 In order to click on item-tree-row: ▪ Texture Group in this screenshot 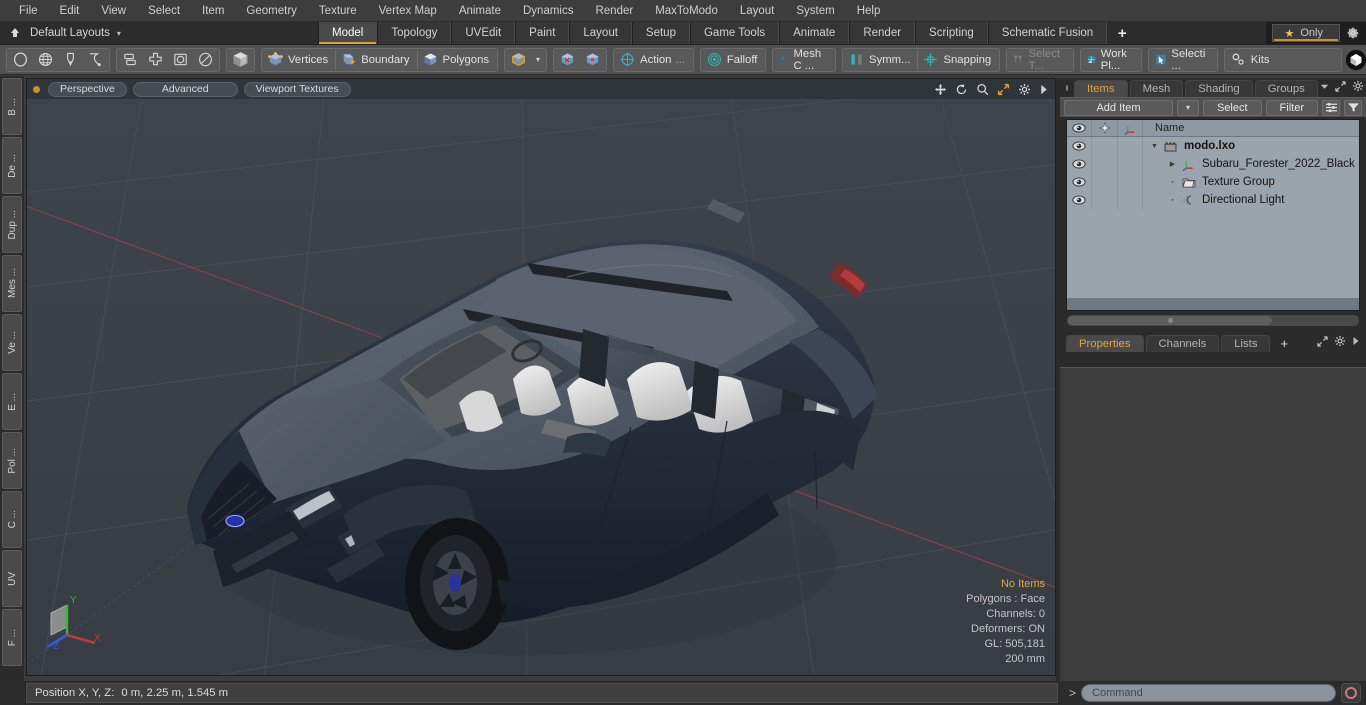, I will do `click(1213, 182)`.